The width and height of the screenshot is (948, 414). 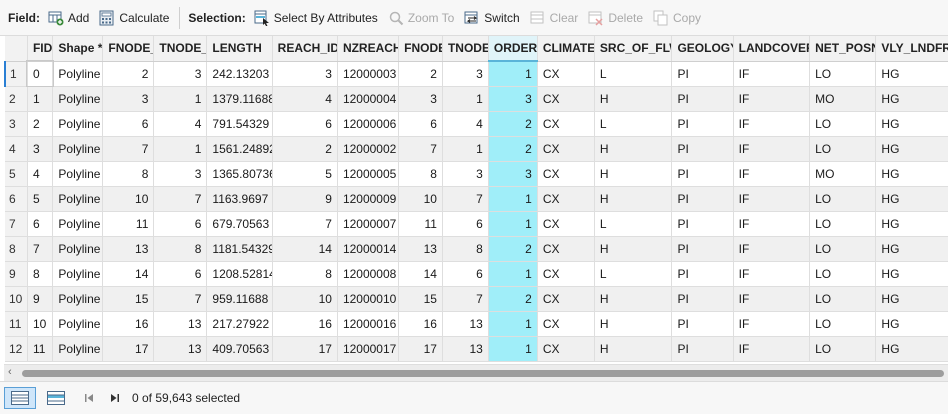 What do you see at coordinates (16, 349) in the screenshot?
I see `row-number: 12` at bounding box center [16, 349].